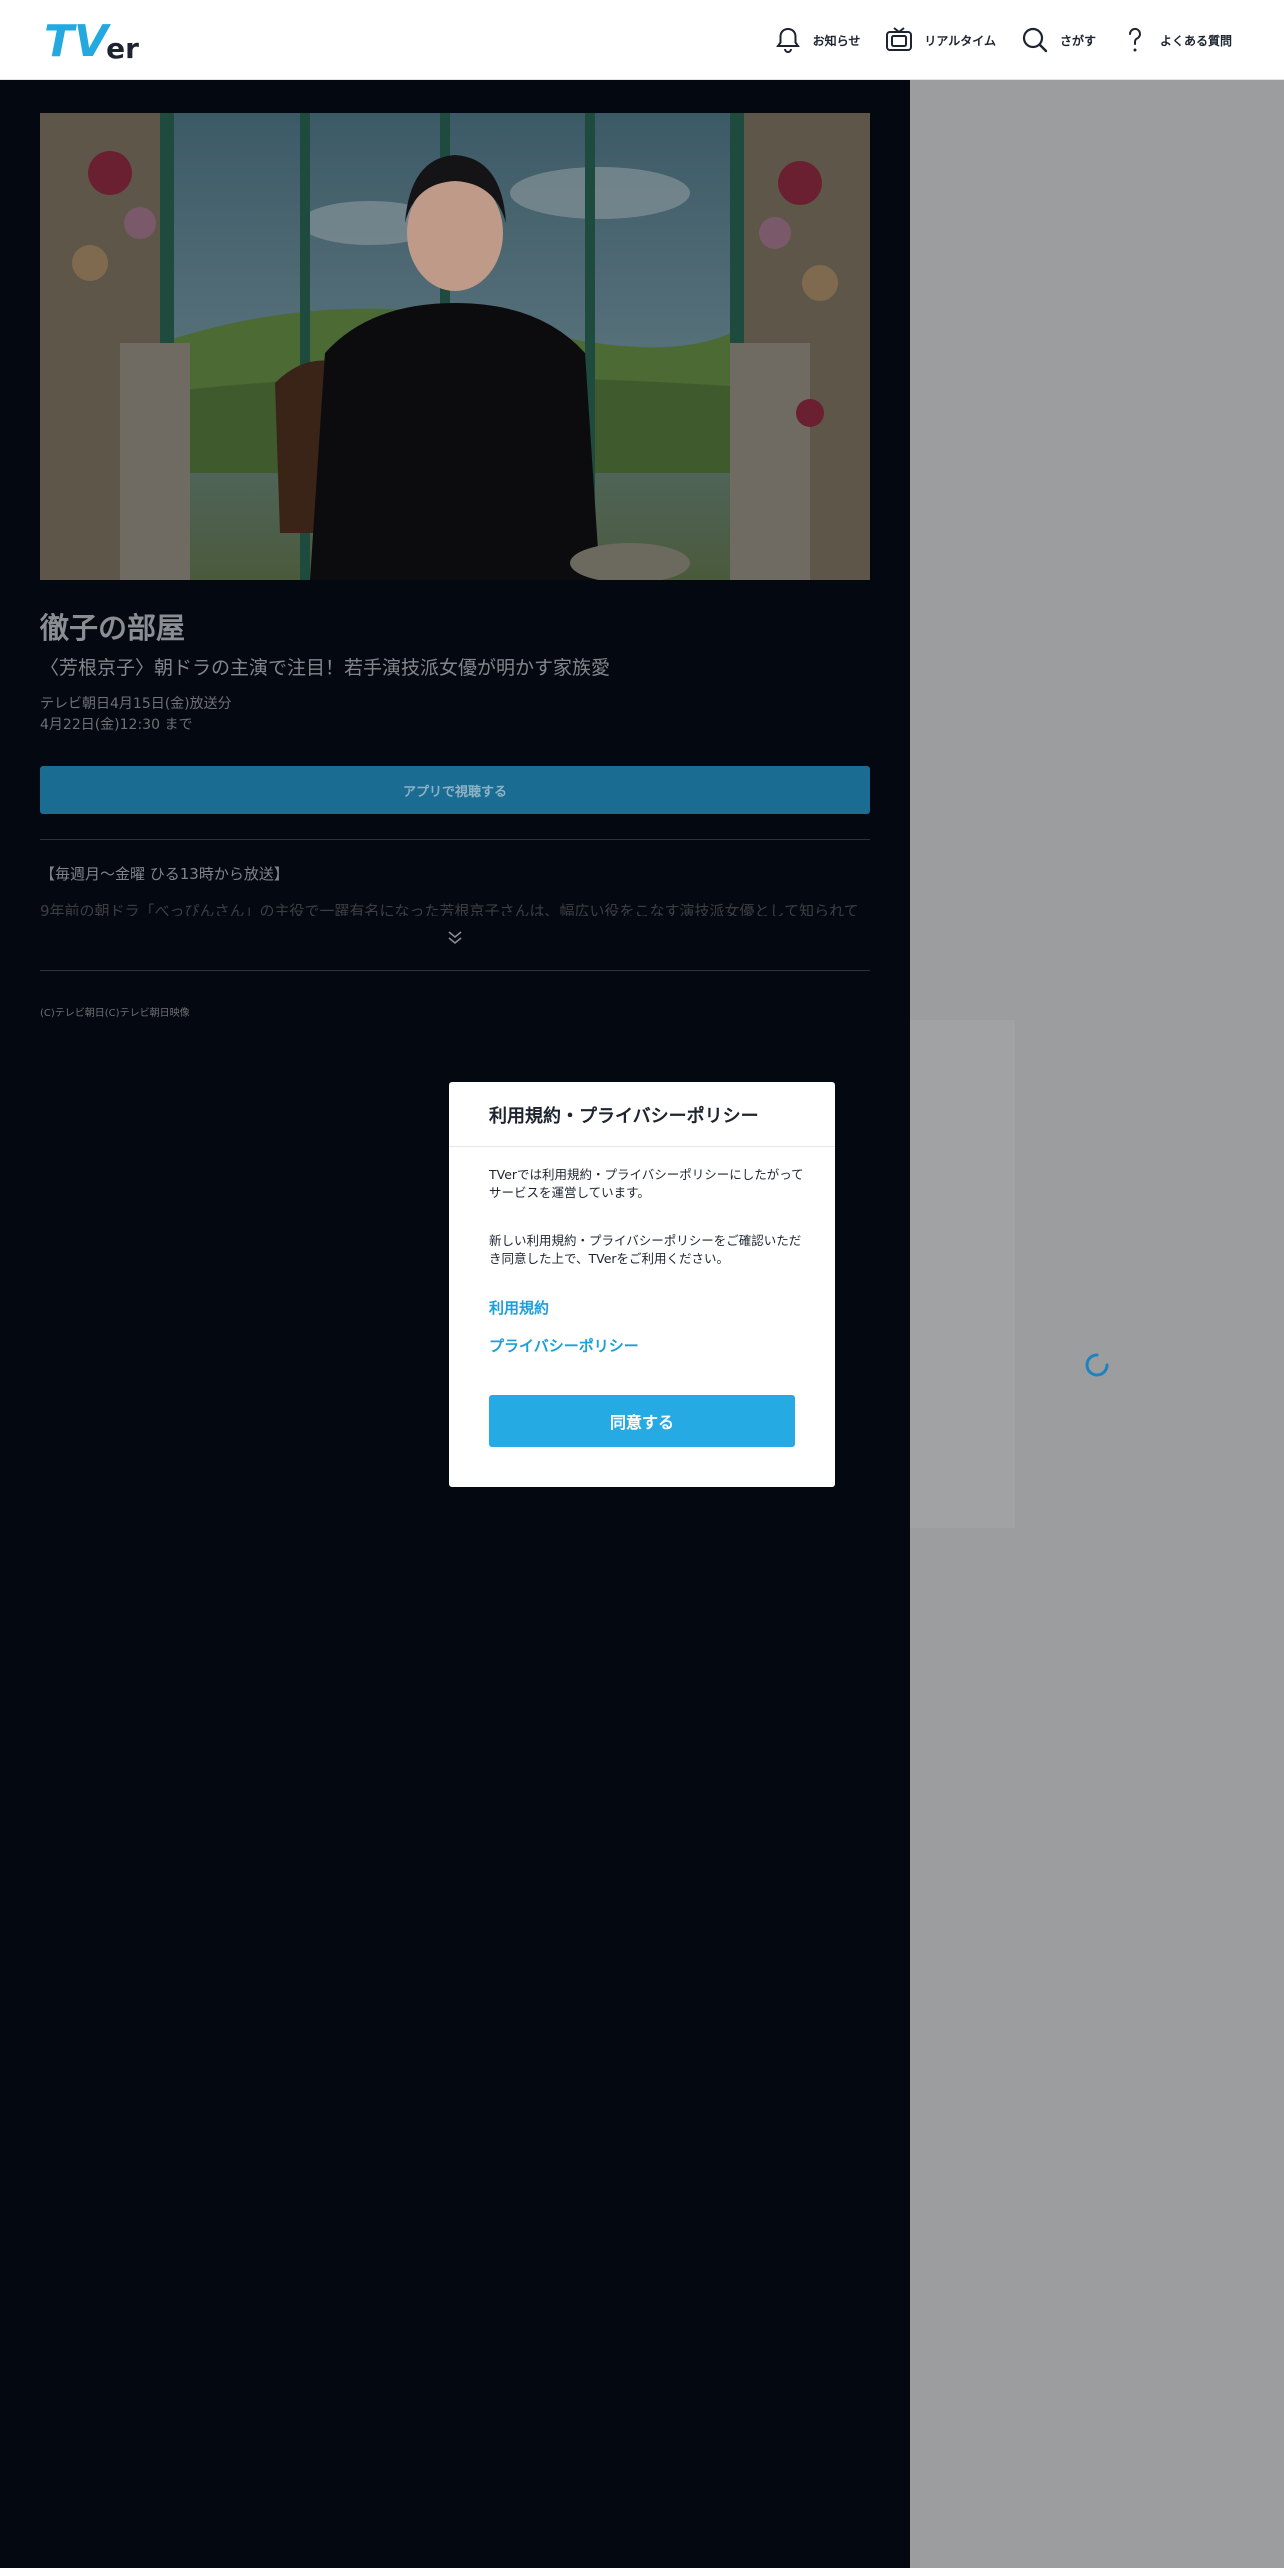  What do you see at coordinates (115, 1013) in the screenshot?
I see `copyright-text: (C)テレビ朝日(C)テレビ朝日映像` at bounding box center [115, 1013].